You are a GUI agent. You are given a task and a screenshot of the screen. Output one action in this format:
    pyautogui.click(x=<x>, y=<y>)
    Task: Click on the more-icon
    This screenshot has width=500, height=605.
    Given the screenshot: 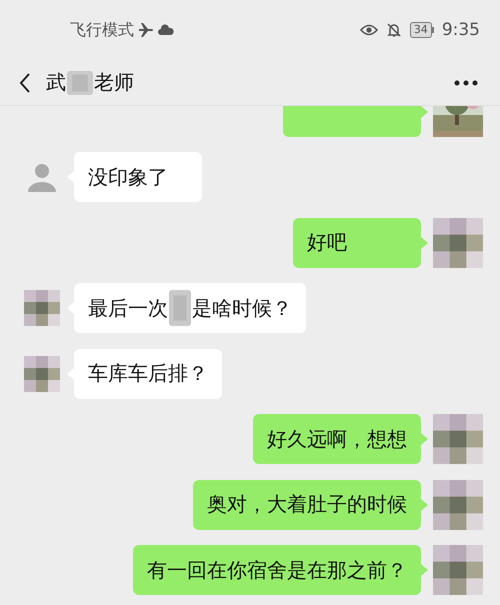 What is the action you would take?
    pyautogui.click(x=466, y=83)
    